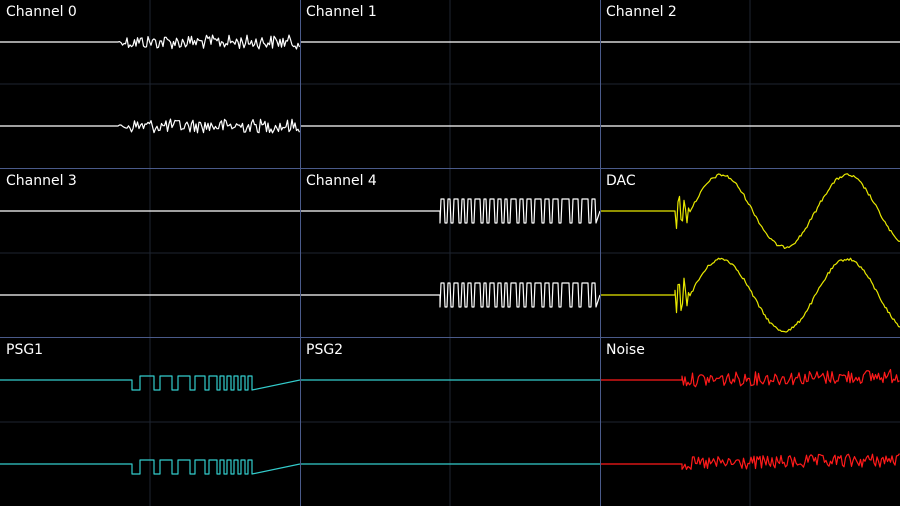 Image resolution: width=900 pixels, height=506 pixels. I want to click on channel-panel-1: Channel 1, so click(450, 84).